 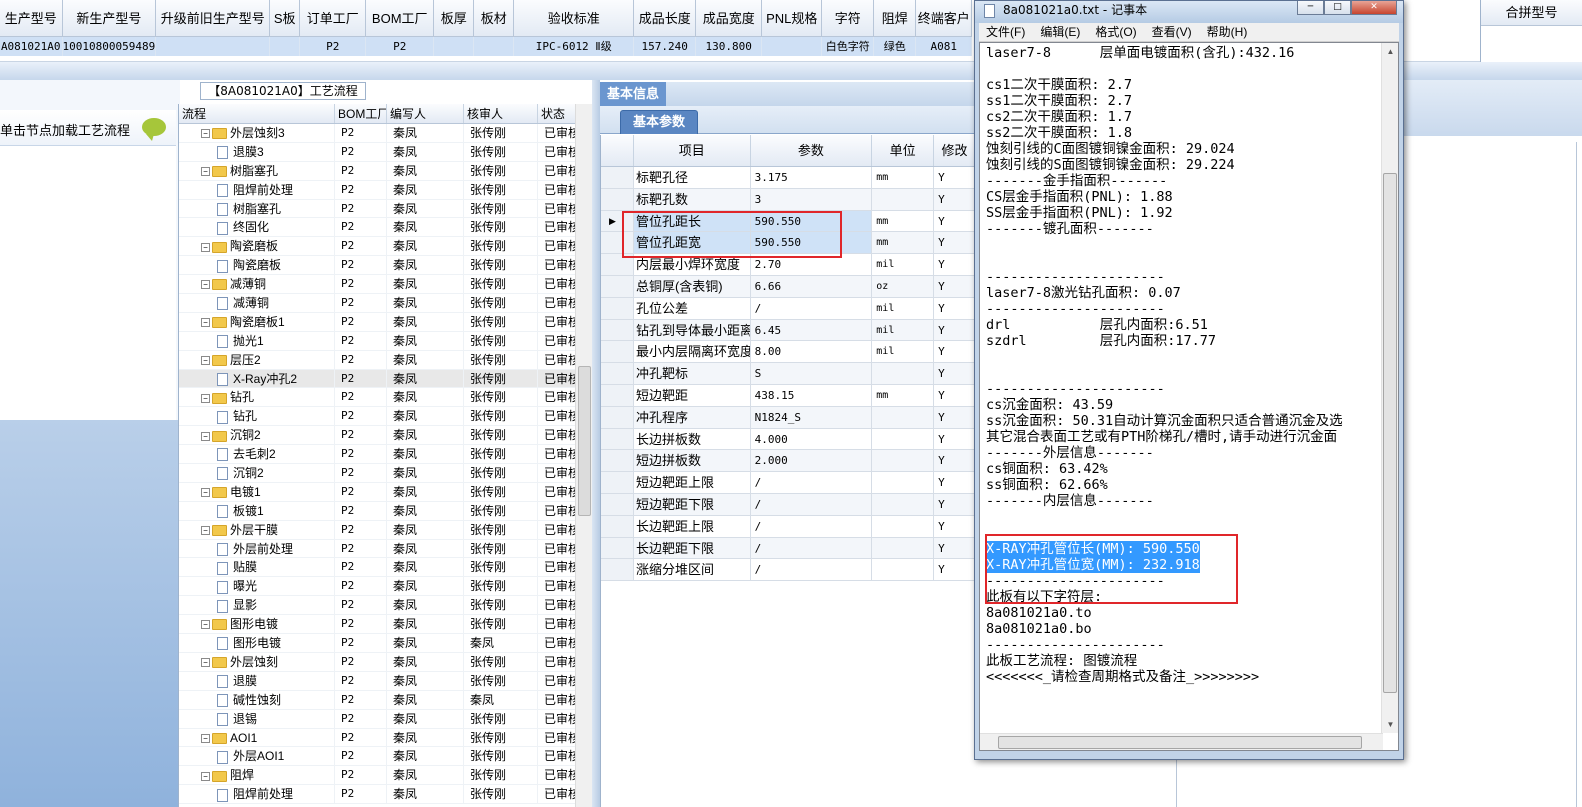 What do you see at coordinates (788, 330) in the screenshot?
I see `param-row: 钻孔到导体最小距离 6.45 mil Y` at bounding box center [788, 330].